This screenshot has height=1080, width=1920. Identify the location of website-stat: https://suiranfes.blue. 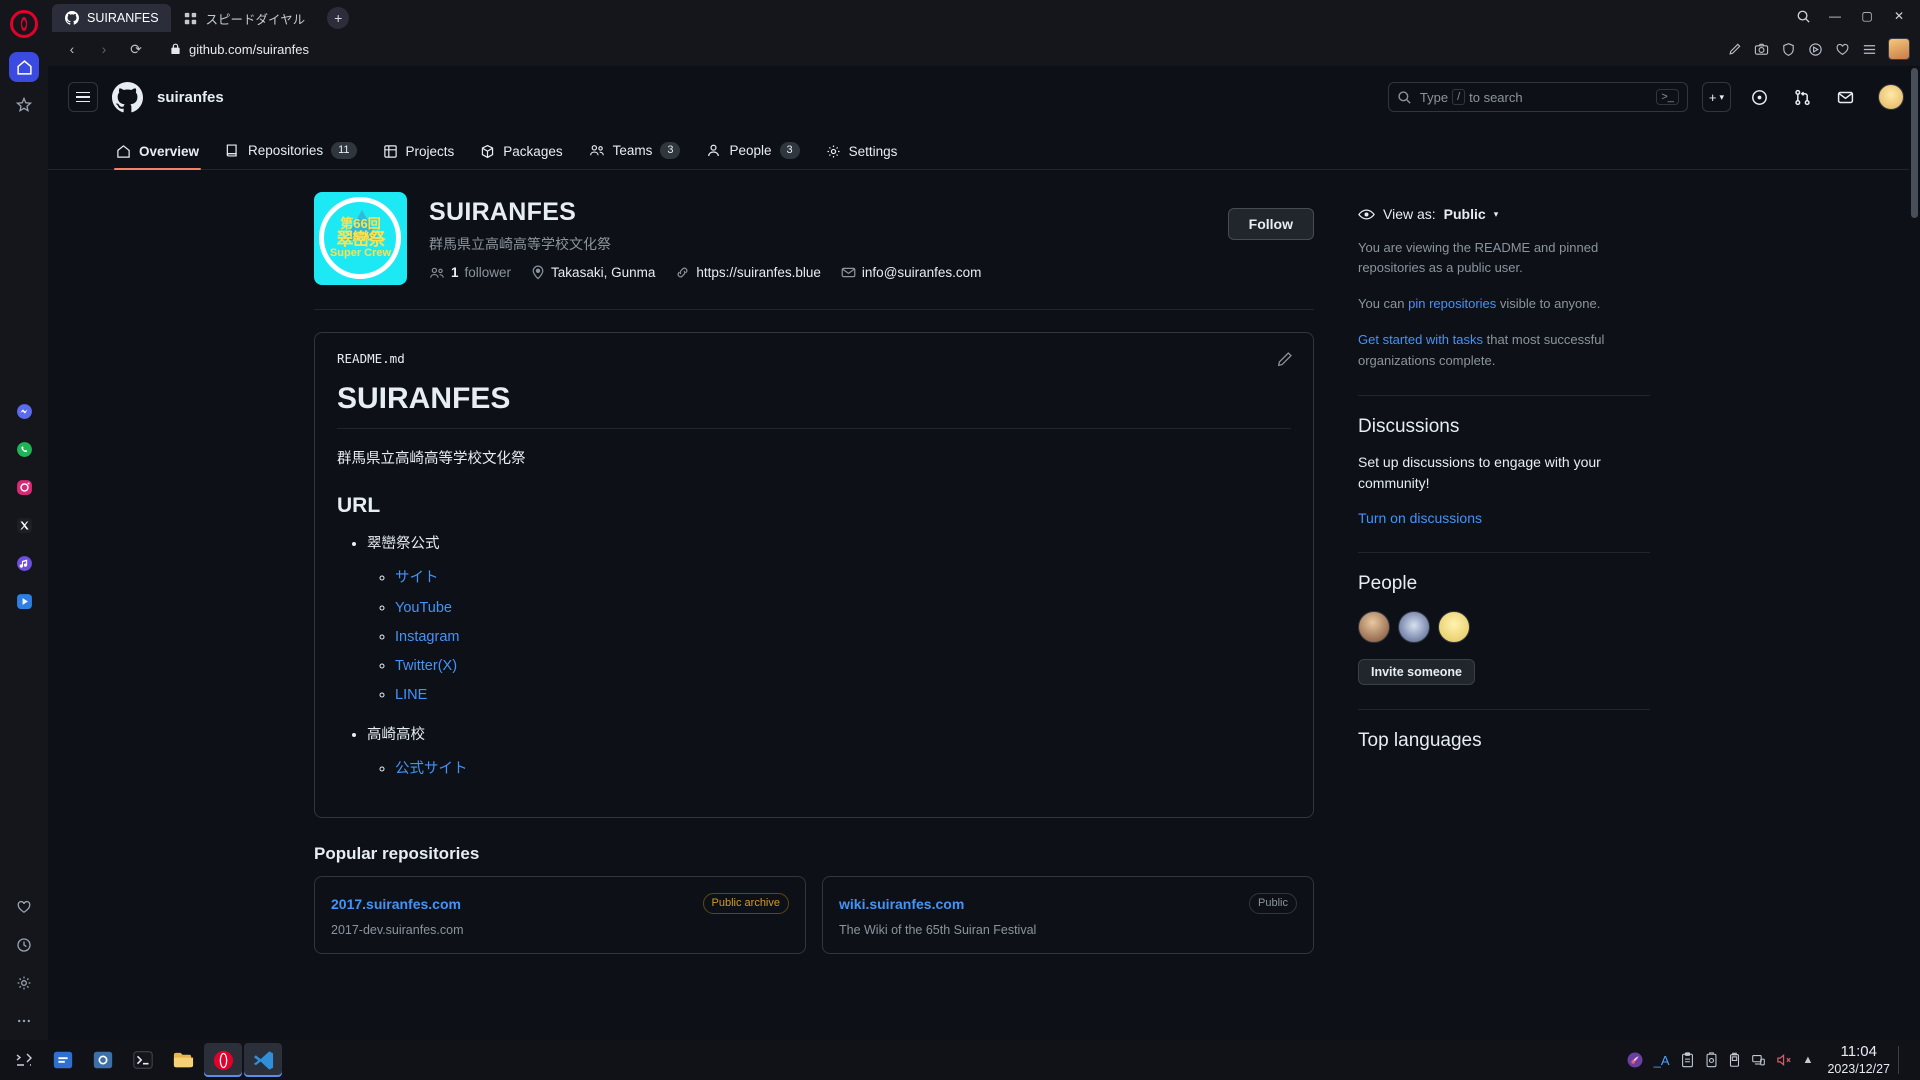
(748, 272).